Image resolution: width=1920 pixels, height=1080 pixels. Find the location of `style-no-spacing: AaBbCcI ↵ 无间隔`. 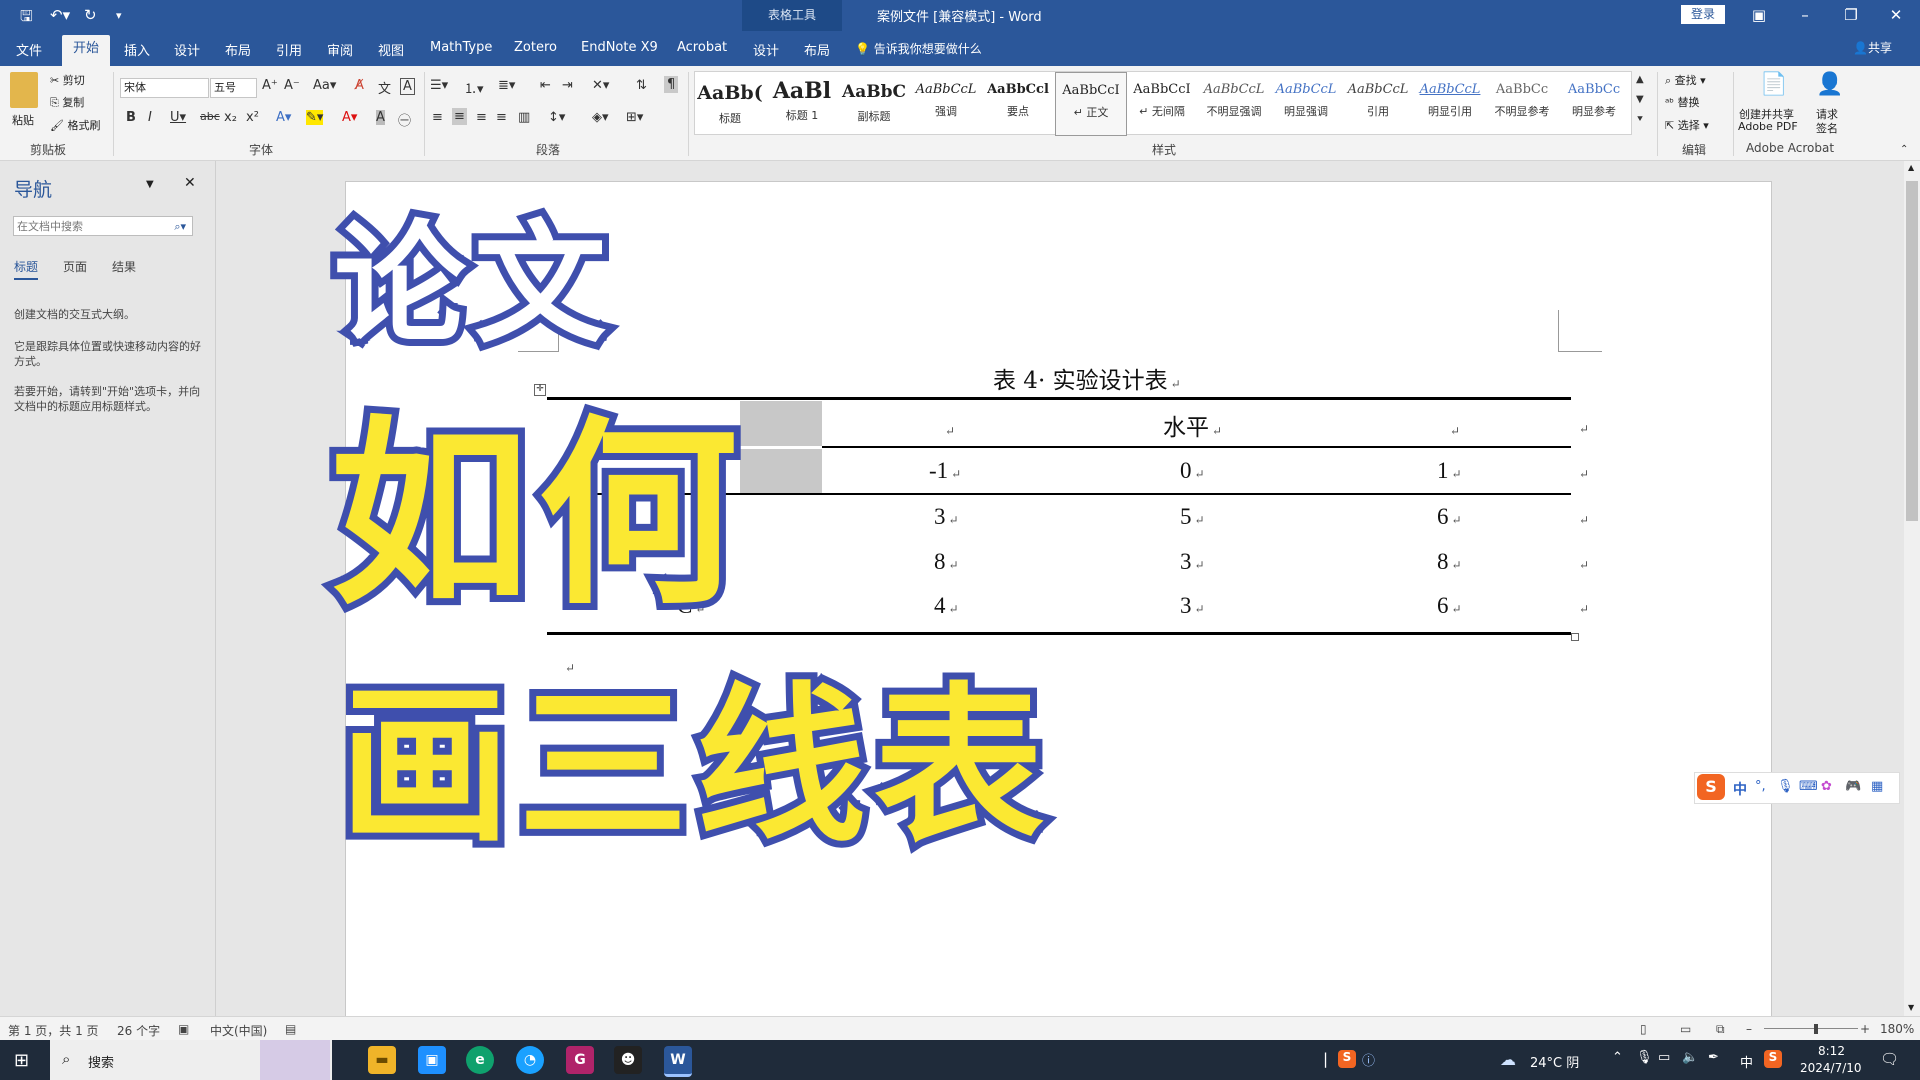

style-no-spacing: AaBbCcI ↵ 无间隔 is located at coordinates (1162, 103).